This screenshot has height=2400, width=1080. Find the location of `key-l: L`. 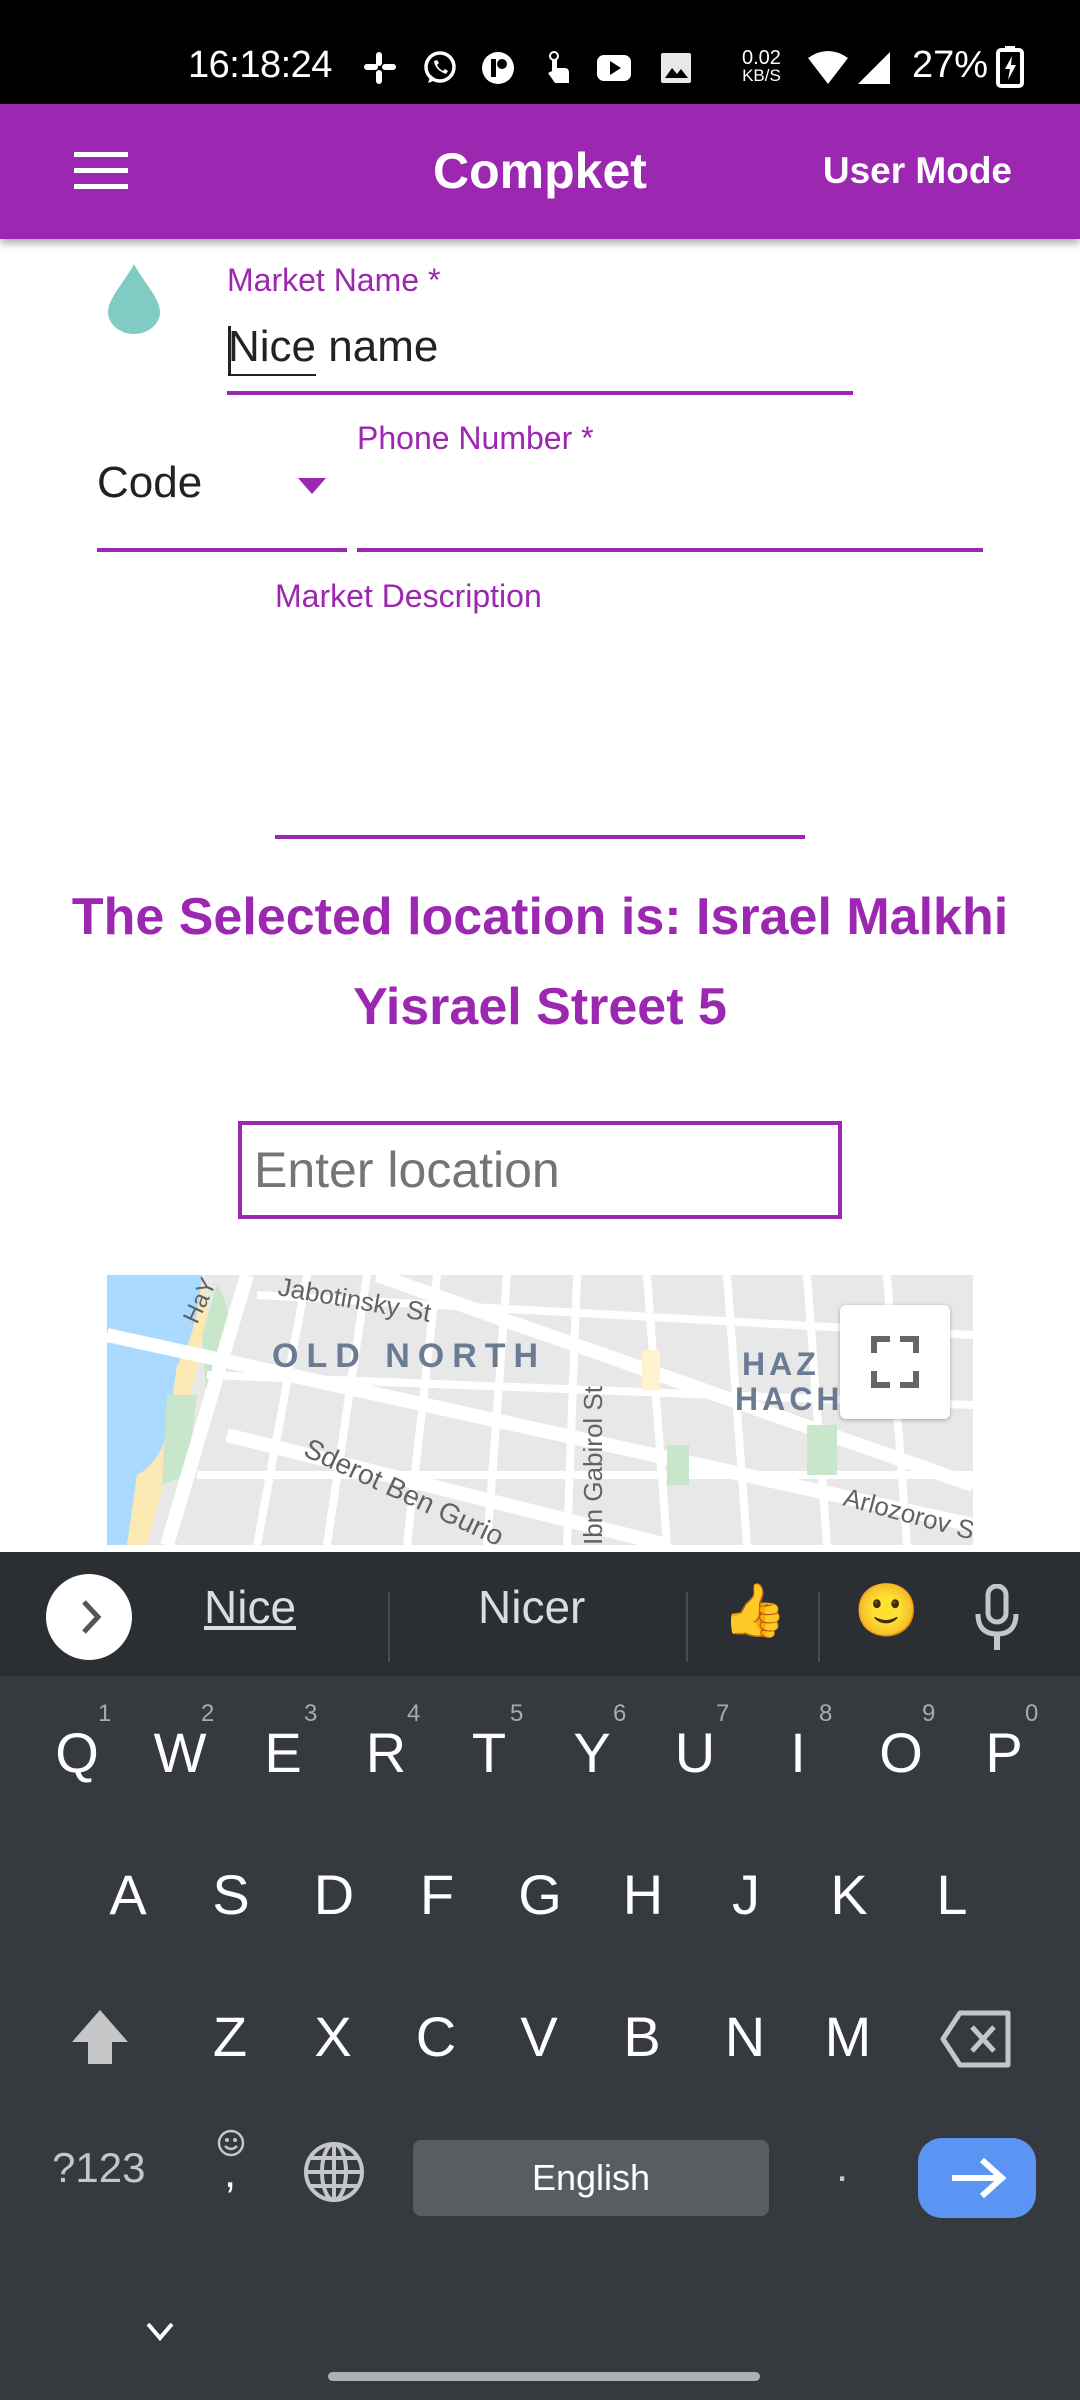

key-l: L is located at coordinates (952, 1894).